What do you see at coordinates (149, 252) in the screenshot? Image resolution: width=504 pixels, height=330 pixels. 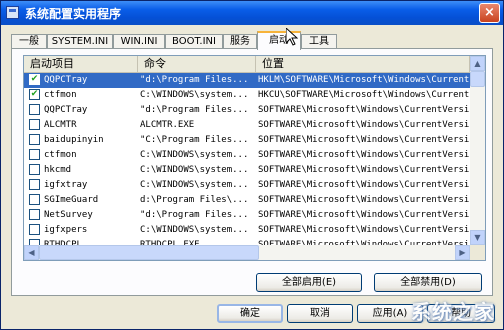 I see `horizontal-scroll-thumb` at bounding box center [149, 252].